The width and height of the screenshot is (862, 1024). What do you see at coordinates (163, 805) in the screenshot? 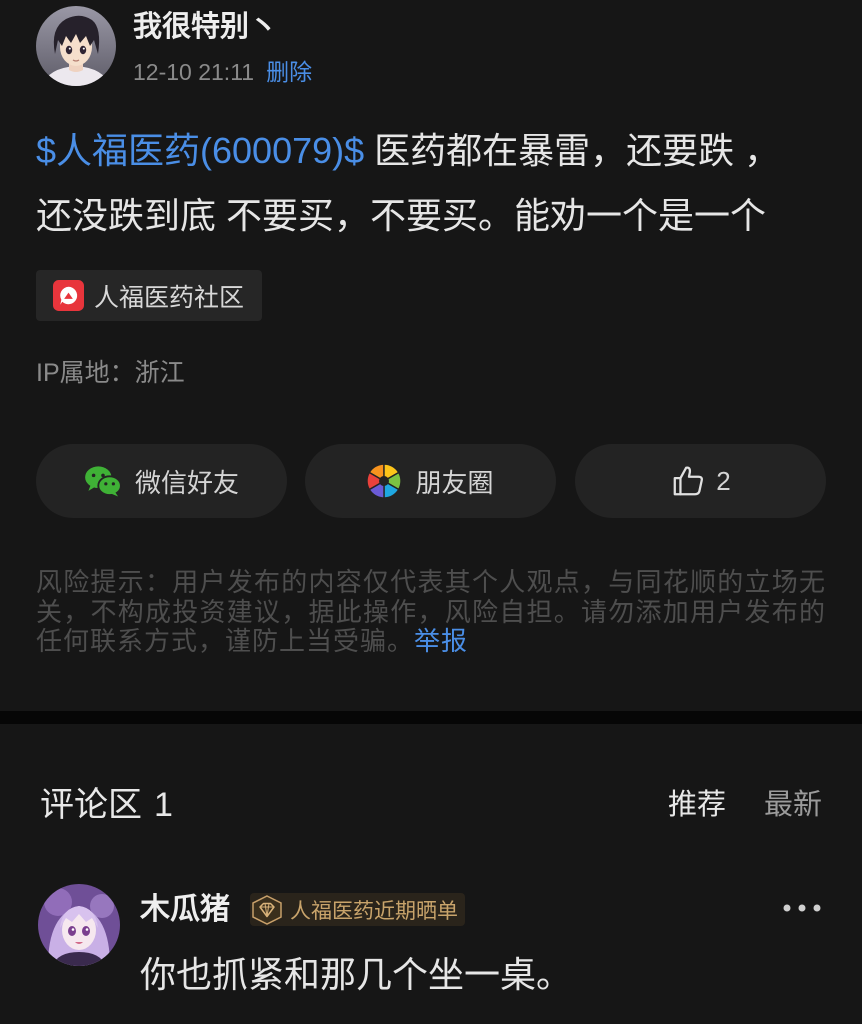
I see `comments-count: 1` at bounding box center [163, 805].